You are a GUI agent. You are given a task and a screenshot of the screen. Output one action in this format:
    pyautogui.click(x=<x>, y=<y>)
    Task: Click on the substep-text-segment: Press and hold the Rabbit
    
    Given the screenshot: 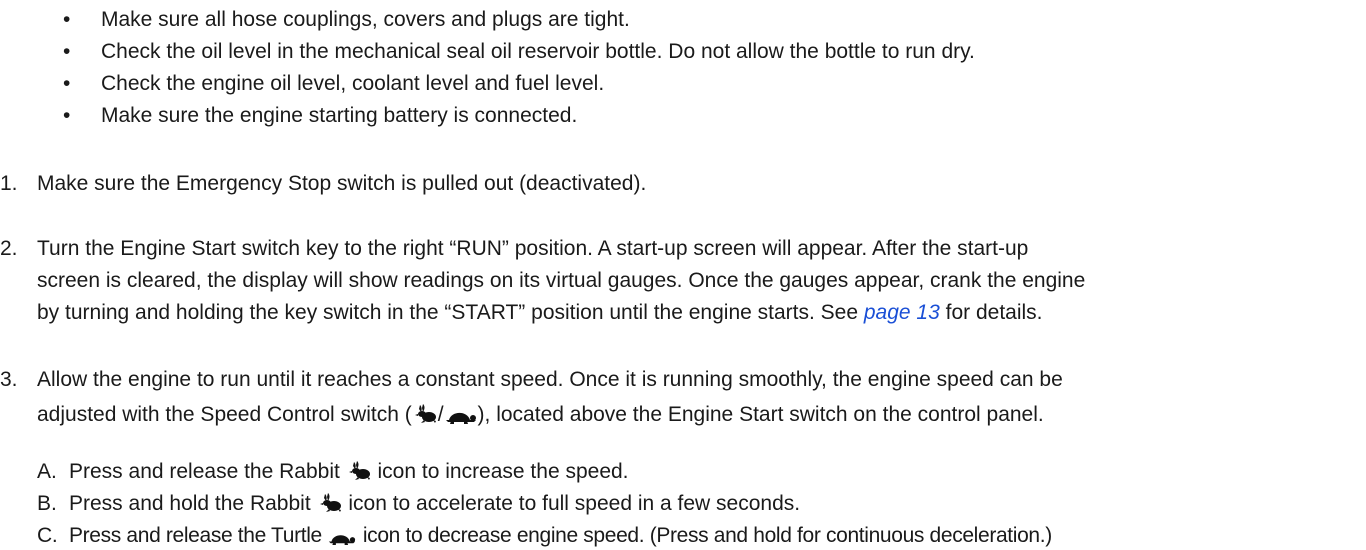 What is the action you would take?
    pyautogui.click(x=190, y=503)
    